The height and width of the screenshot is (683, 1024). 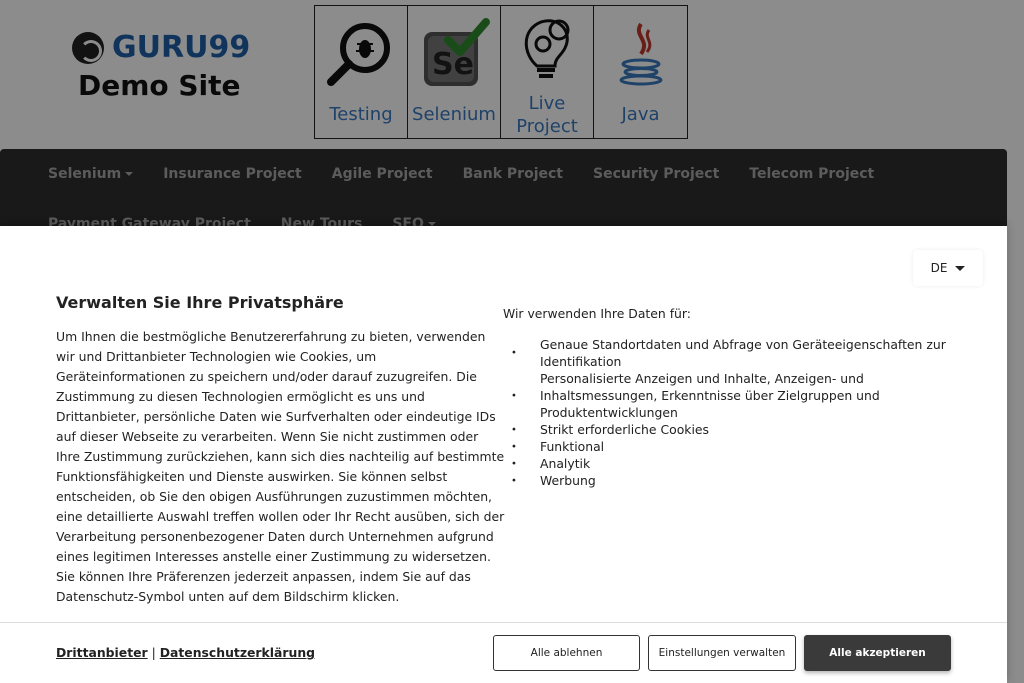 What do you see at coordinates (731, 429) in the screenshot?
I see `purpose-item: Strikt erforderliche Cookies` at bounding box center [731, 429].